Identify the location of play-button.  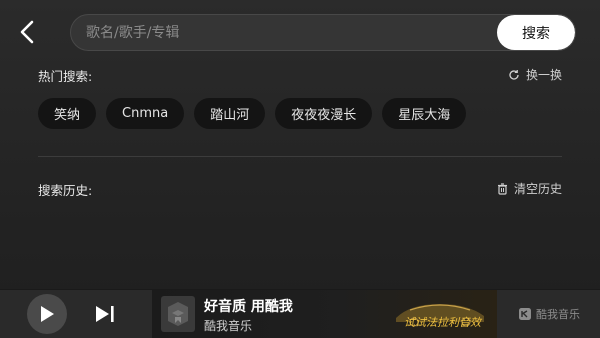
(47, 314).